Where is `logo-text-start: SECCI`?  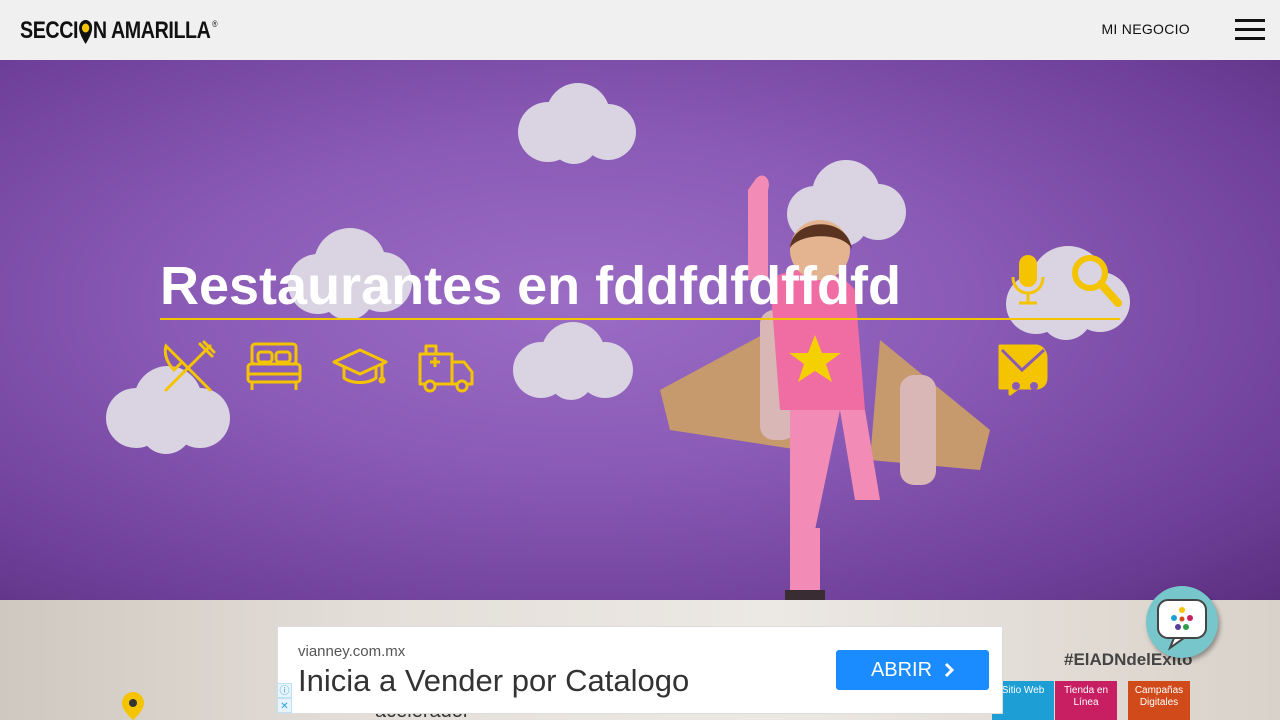 logo-text-start: SECCI is located at coordinates (49, 30).